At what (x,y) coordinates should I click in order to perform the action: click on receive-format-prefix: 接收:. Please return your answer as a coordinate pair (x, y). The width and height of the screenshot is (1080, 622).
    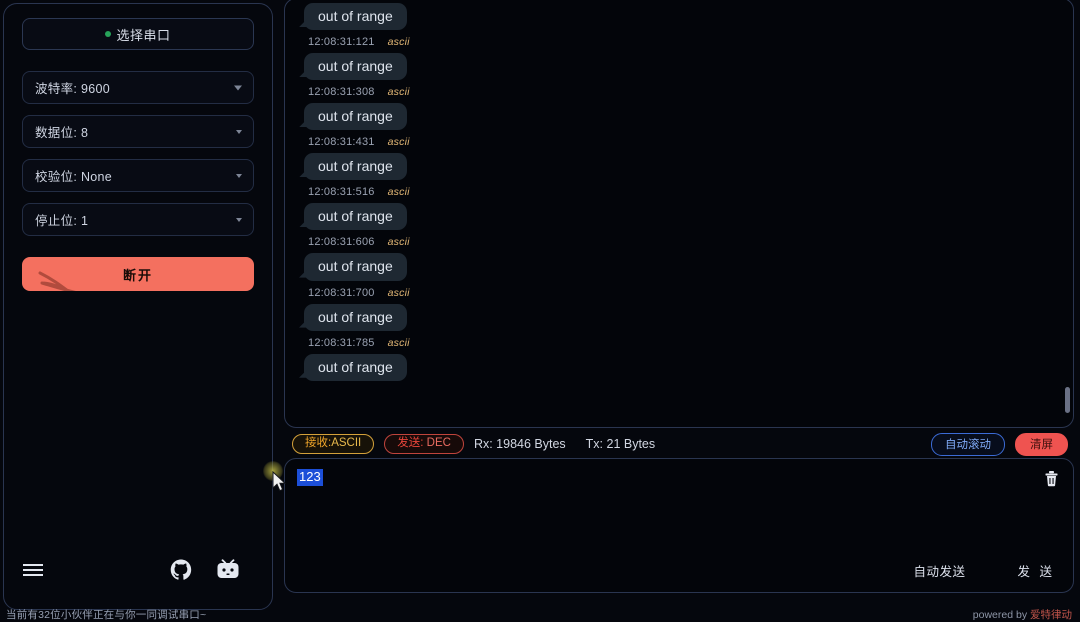
    Looking at the image, I should click on (318, 443).